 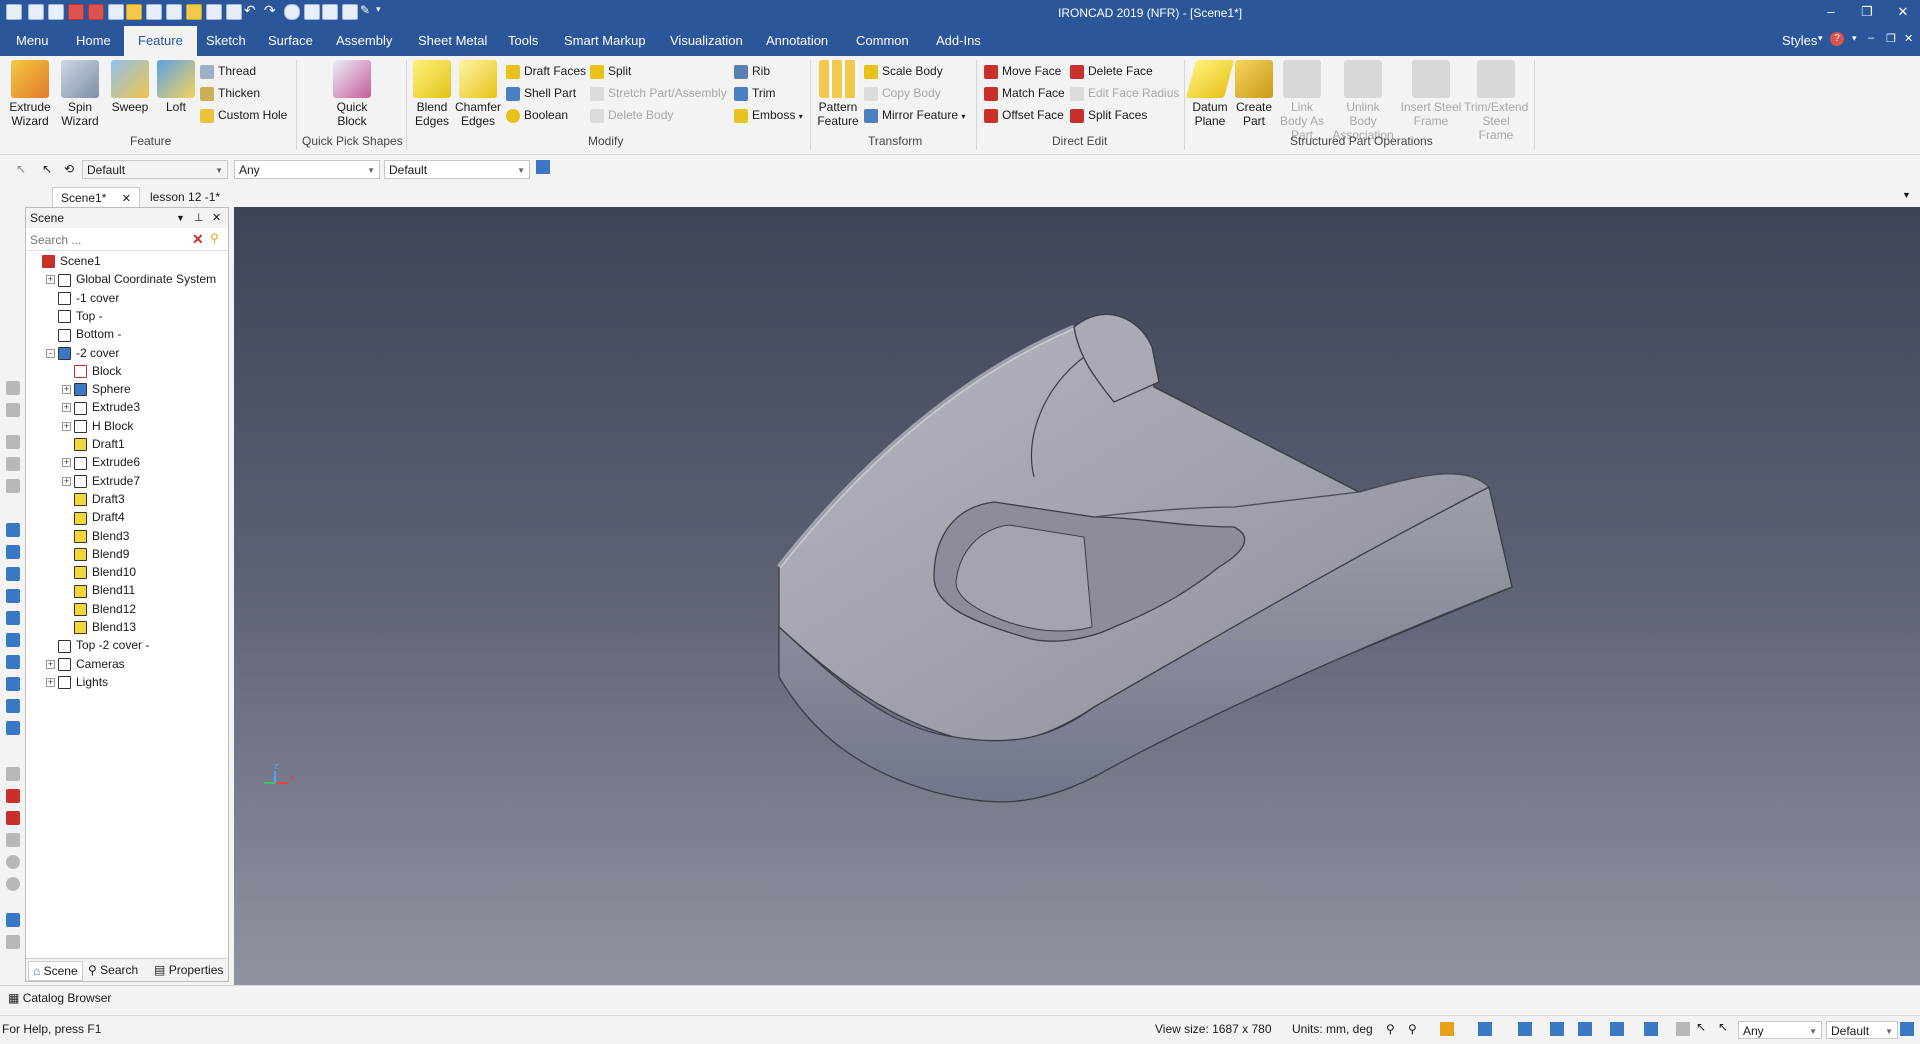 I want to click on draft-faces-button: Draft Faces, so click(x=546, y=71).